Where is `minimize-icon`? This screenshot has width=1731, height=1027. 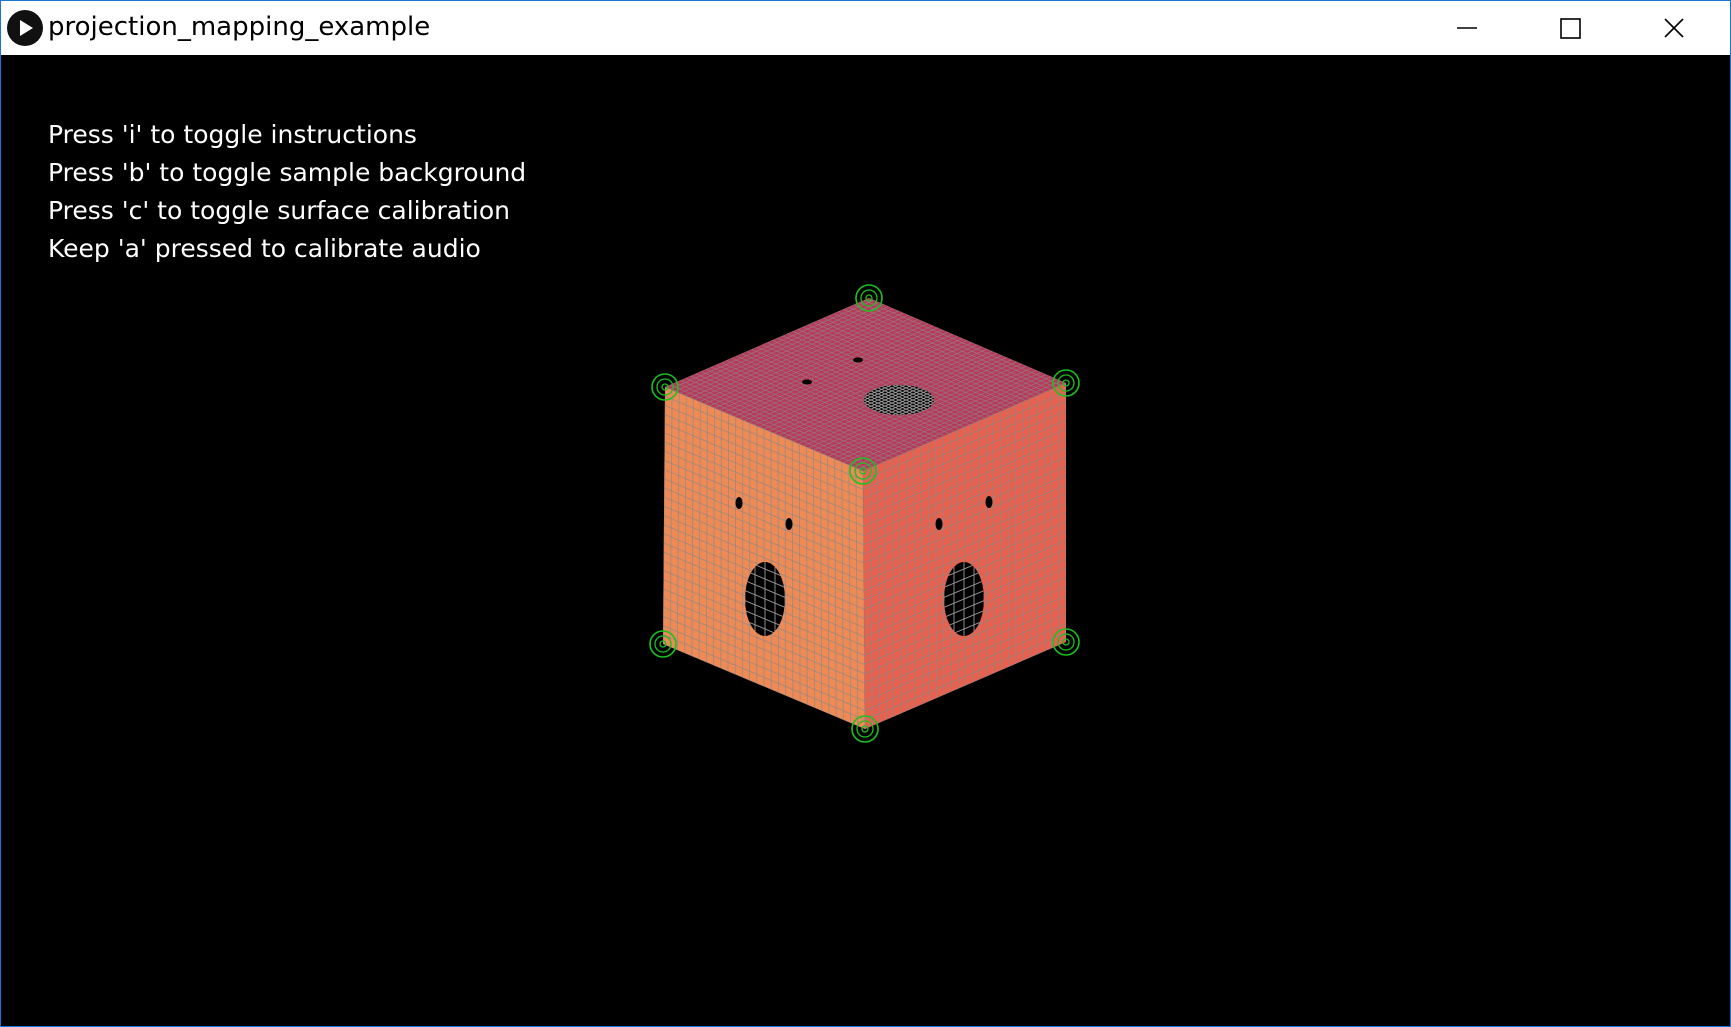 minimize-icon is located at coordinates (1467, 28).